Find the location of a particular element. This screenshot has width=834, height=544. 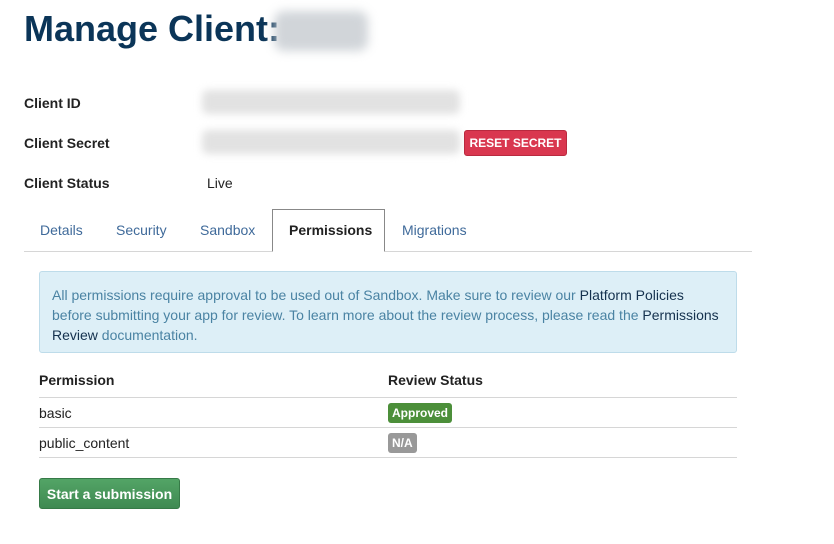

page-title: Manage Client: is located at coordinates (152, 28).